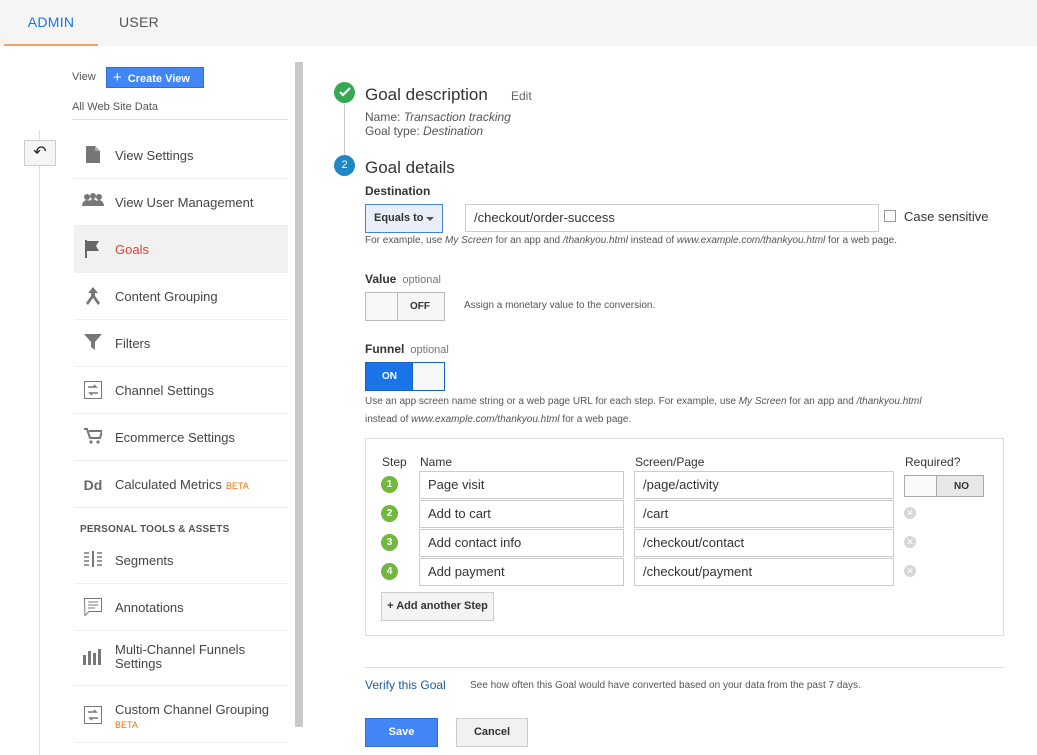  Describe the element at coordinates (93, 250) in the screenshot. I see `flag-icon` at that location.